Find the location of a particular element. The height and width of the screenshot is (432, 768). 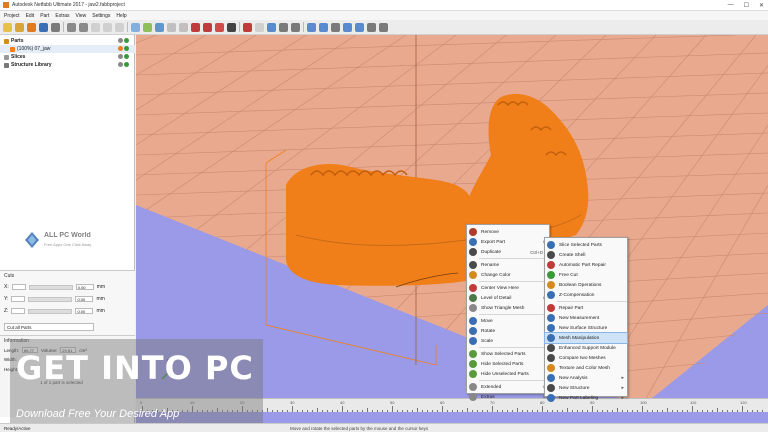

view-icon is located at coordinates (271, 27).